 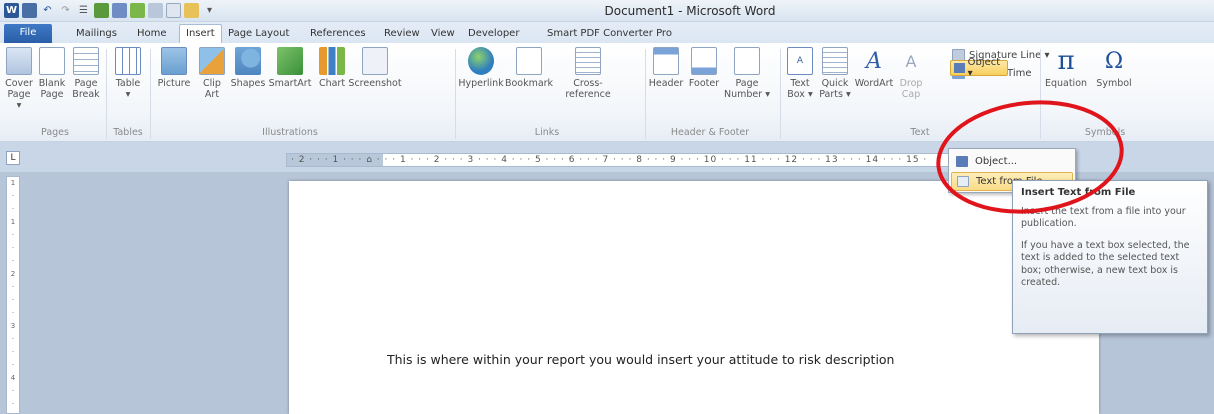 What do you see at coordinates (155, 10) in the screenshot?
I see `quick-print-icon` at bounding box center [155, 10].